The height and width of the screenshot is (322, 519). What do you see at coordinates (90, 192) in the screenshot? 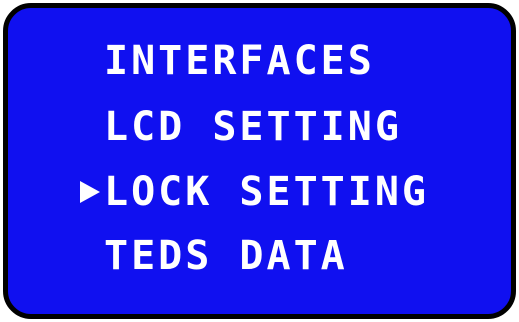
I see `selection-cursor-icon` at bounding box center [90, 192].